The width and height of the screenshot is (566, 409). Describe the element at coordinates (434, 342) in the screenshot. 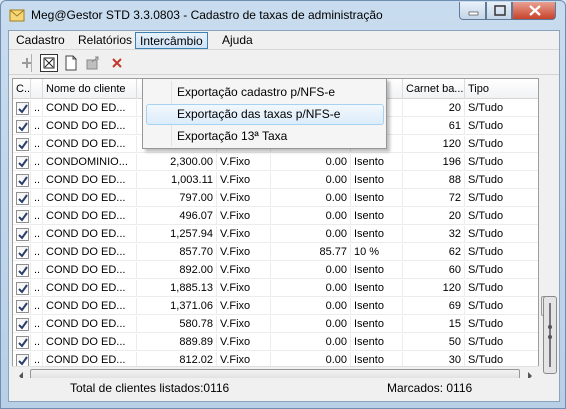

I see `cell-carnet: 50` at that location.